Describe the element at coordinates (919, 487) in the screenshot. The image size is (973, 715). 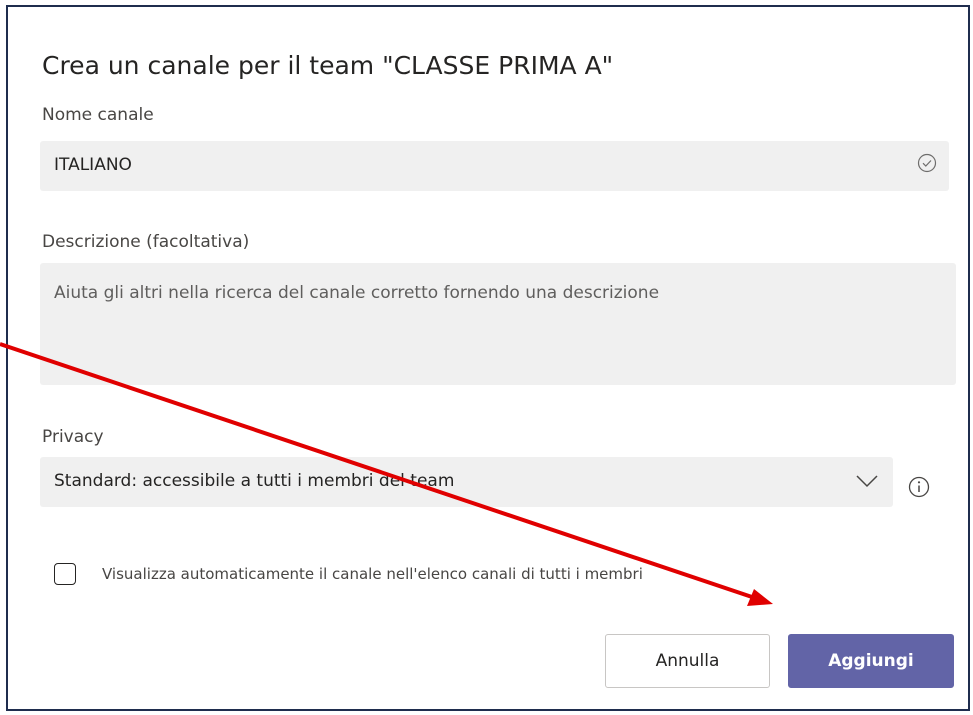
I see `info-icon` at that location.